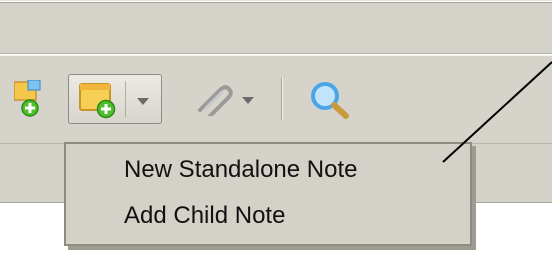  Describe the element at coordinates (497, 112) in the screenshot. I see `annotation-line` at that location.